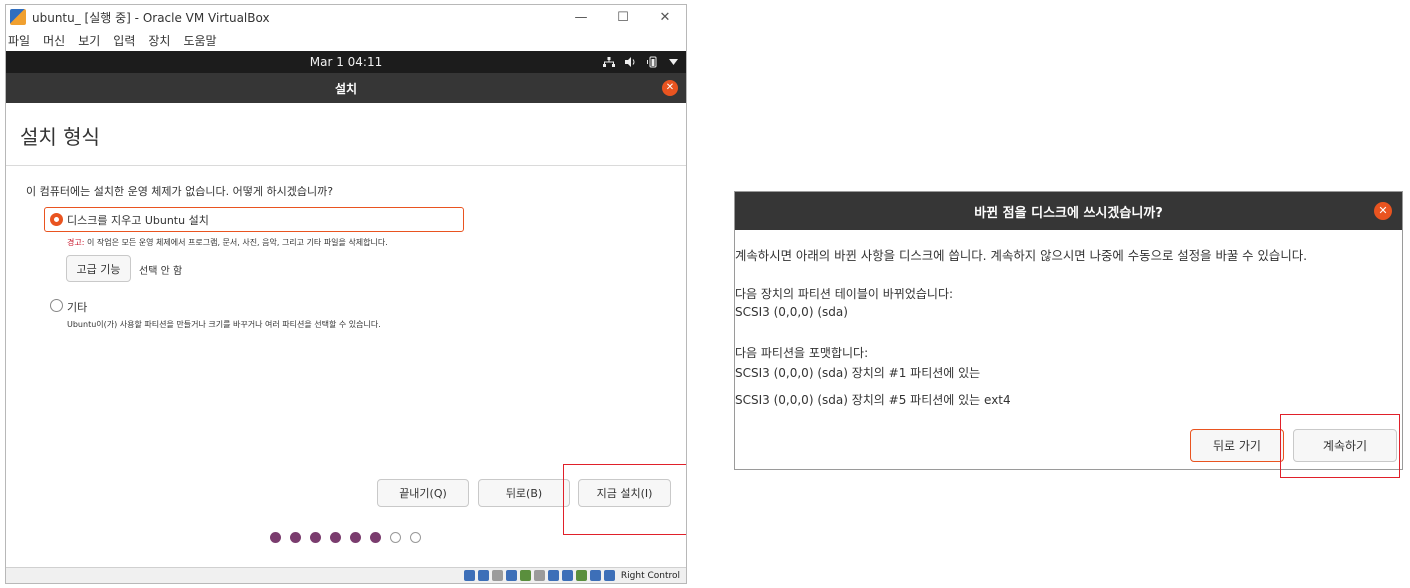 The height and width of the screenshot is (588, 1410). What do you see at coordinates (791, 312) in the screenshot?
I see `partition-table-device: SCSI3 (0,0,0) (sda)` at bounding box center [791, 312].